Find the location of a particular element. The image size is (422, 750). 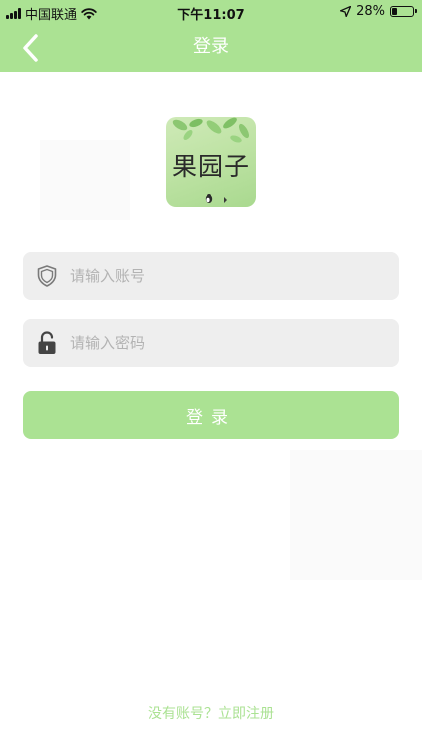

app-logo: 果园子 is located at coordinates (211, 162).